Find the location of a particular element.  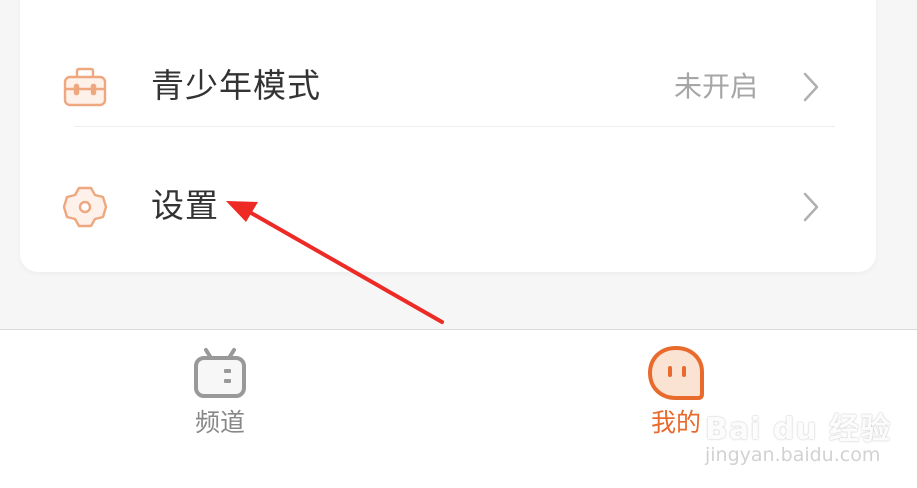

tab-channel: 频道 is located at coordinates (220, 405).